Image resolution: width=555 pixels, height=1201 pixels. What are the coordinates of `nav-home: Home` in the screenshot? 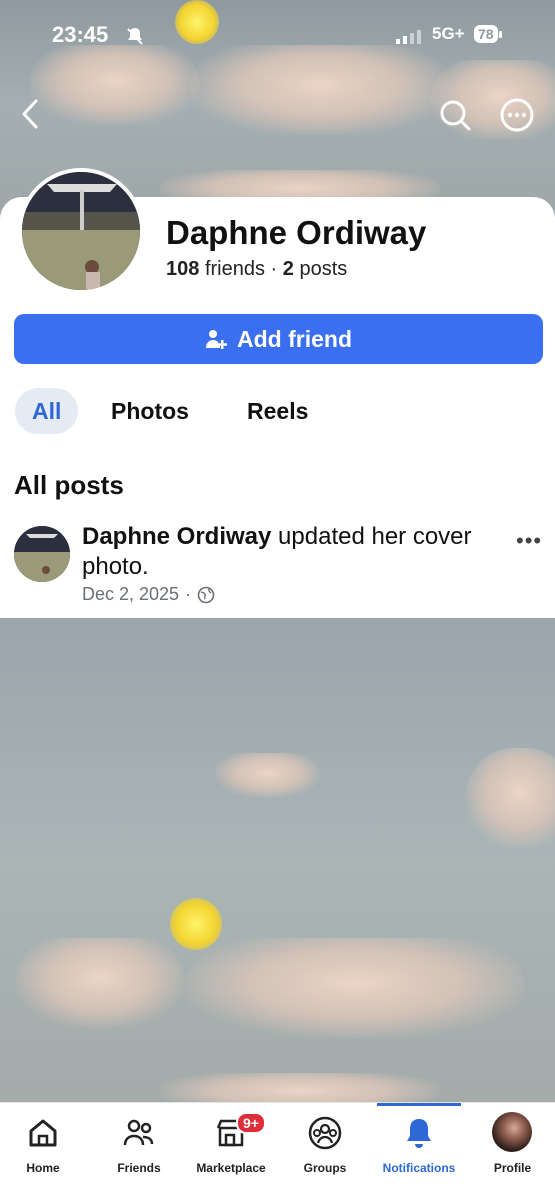 It's located at (43, 1152).